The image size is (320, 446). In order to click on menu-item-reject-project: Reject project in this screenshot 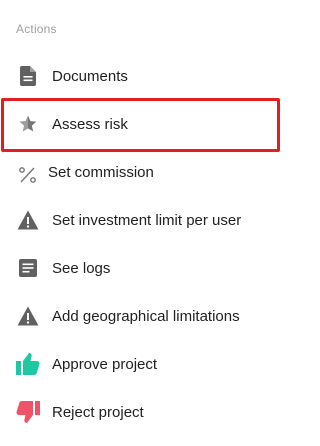, I will do `click(149, 412)`.